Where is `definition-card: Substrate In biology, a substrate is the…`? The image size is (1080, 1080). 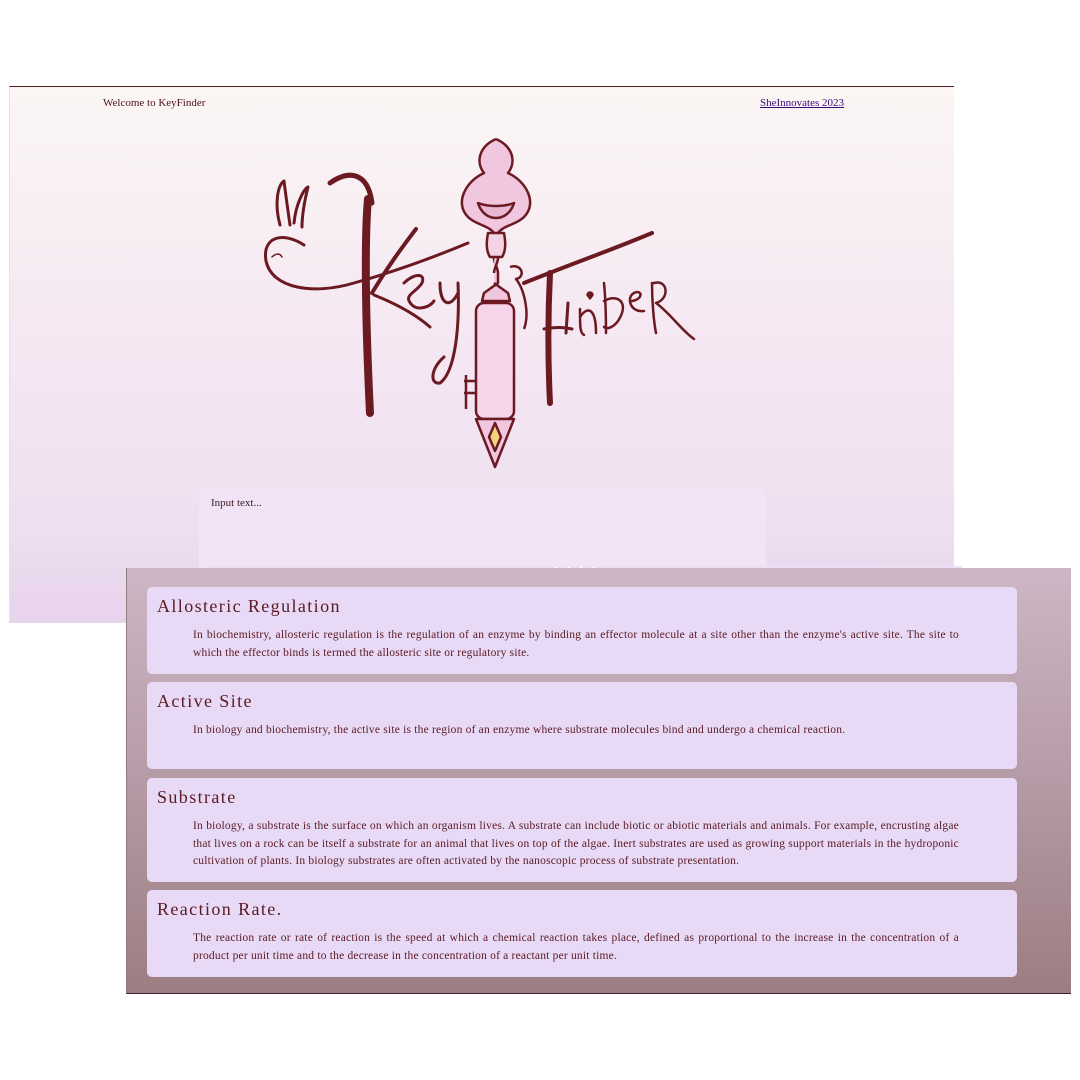
definition-card: Substrate In biology, a substrate is the… is located at coordinates (582, 830).